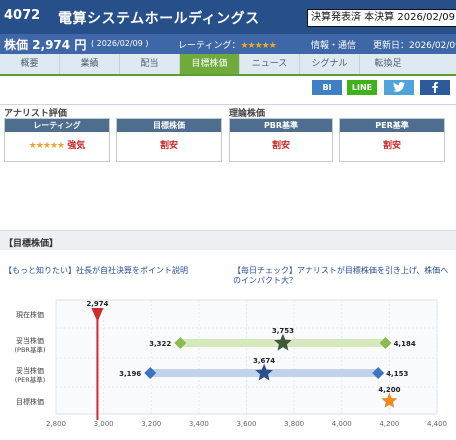 Image resolution: width=456 pixels, height=440 pixels. Describe the element at coordinates (22, 15) in the screenshot. I see `stock-code: 4072` at that location.